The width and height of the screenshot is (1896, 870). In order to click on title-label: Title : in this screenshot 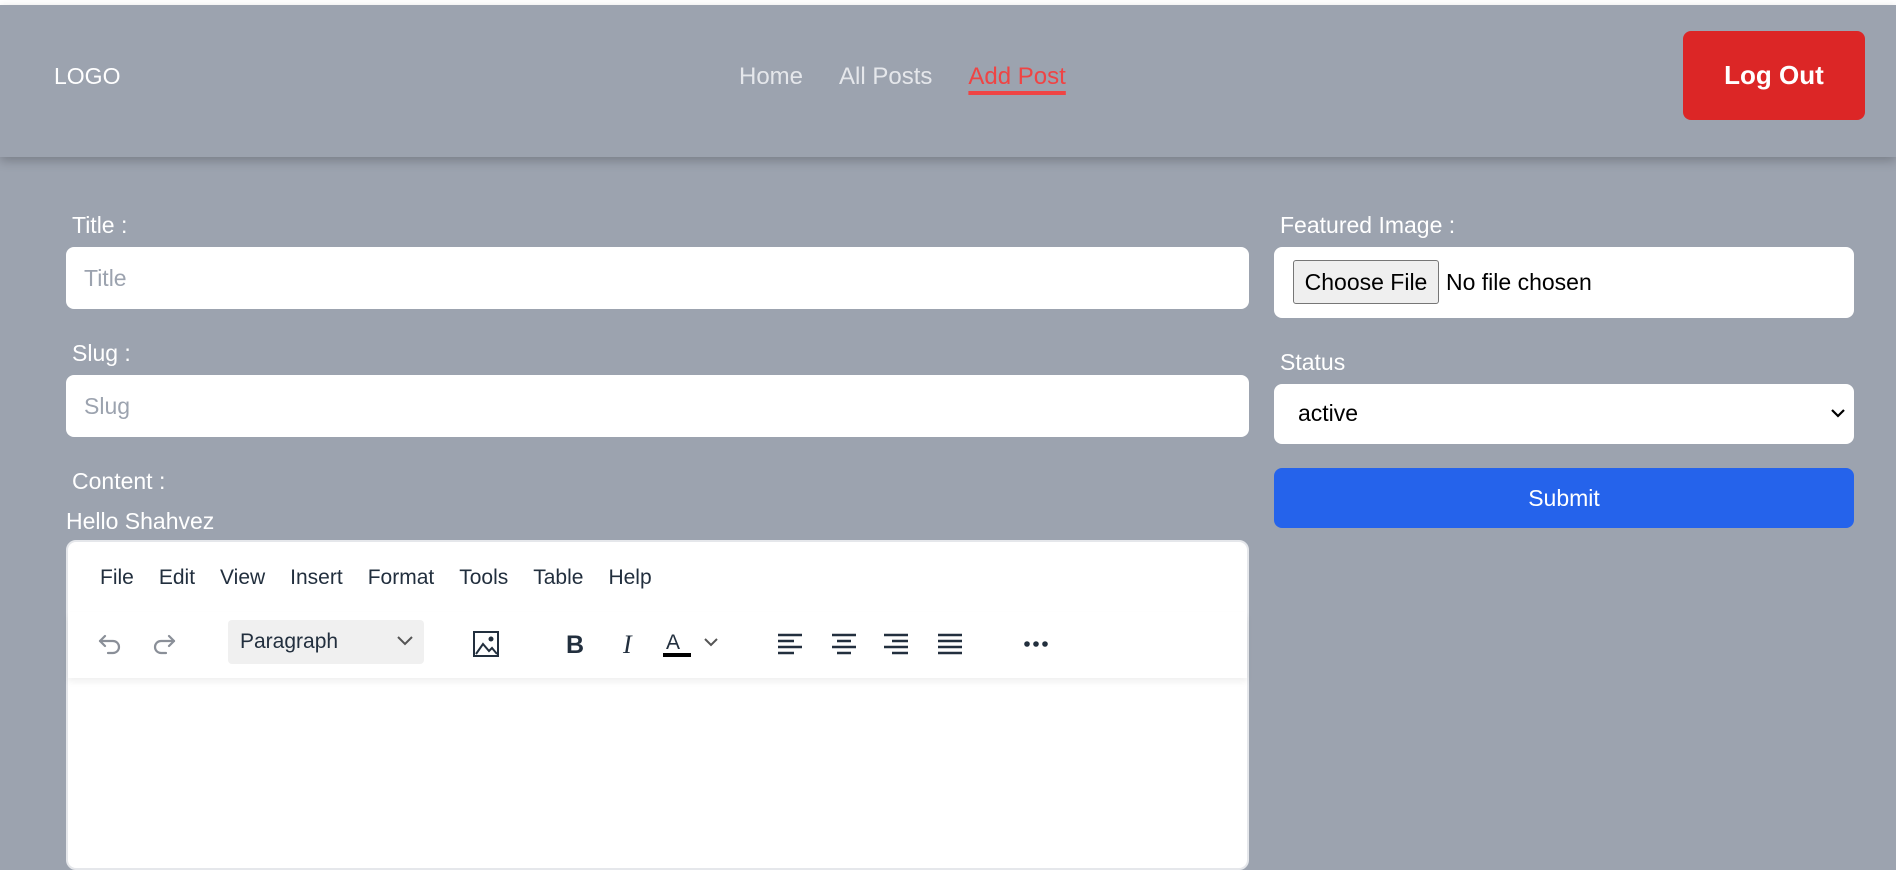, I will do `click(100, 225)`.